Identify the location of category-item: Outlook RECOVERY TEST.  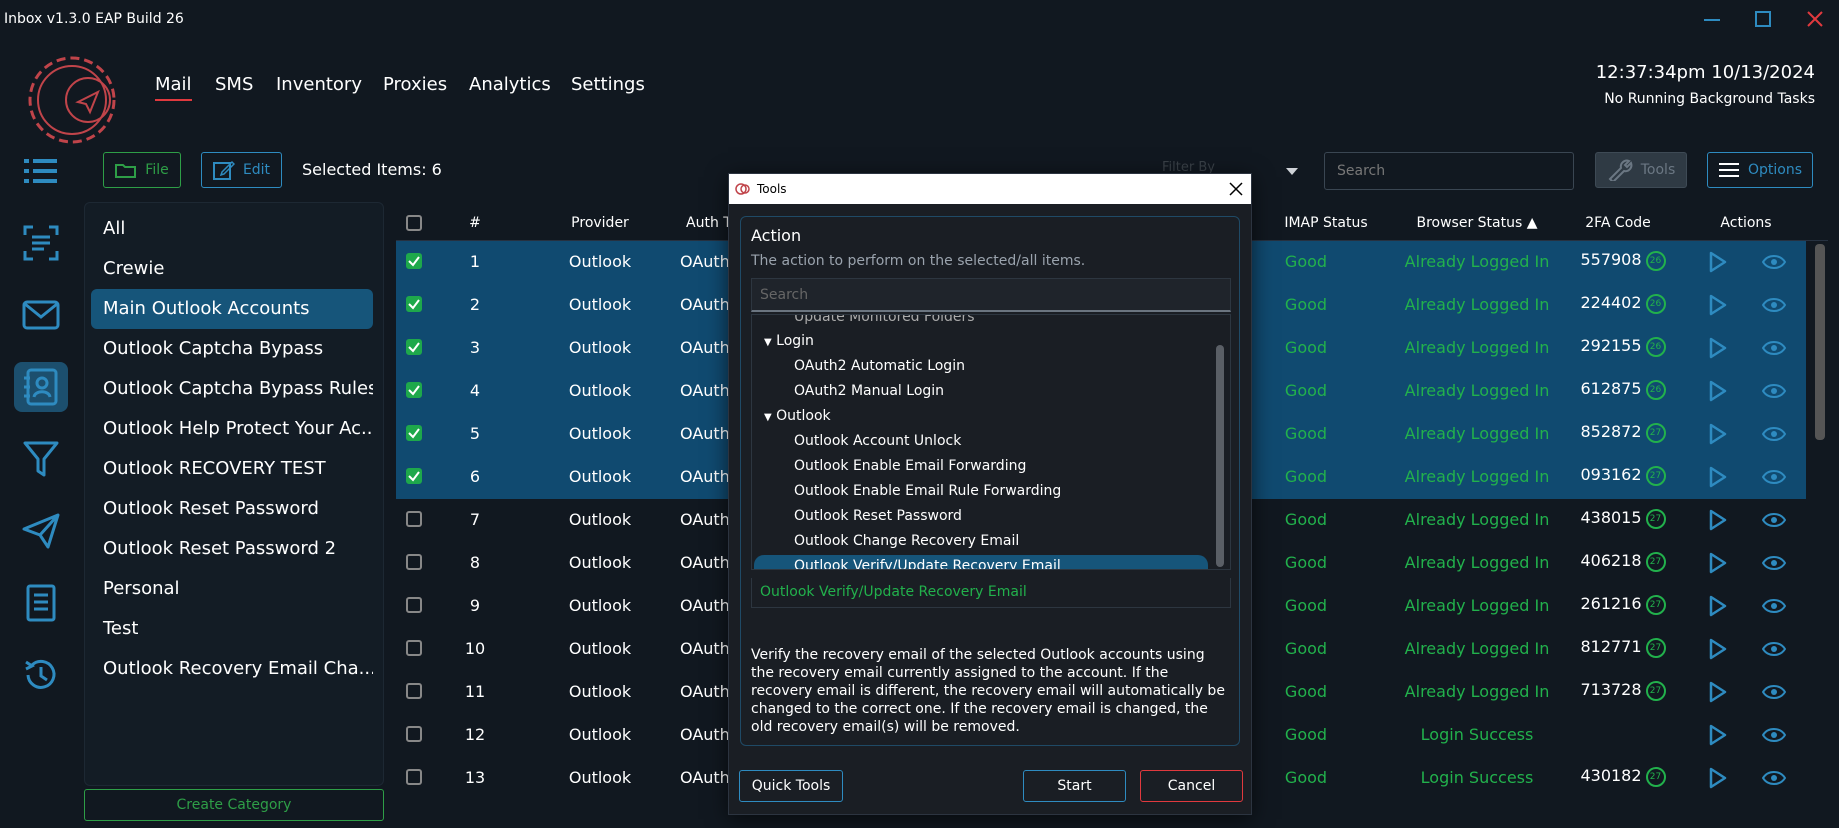
(232, 469).